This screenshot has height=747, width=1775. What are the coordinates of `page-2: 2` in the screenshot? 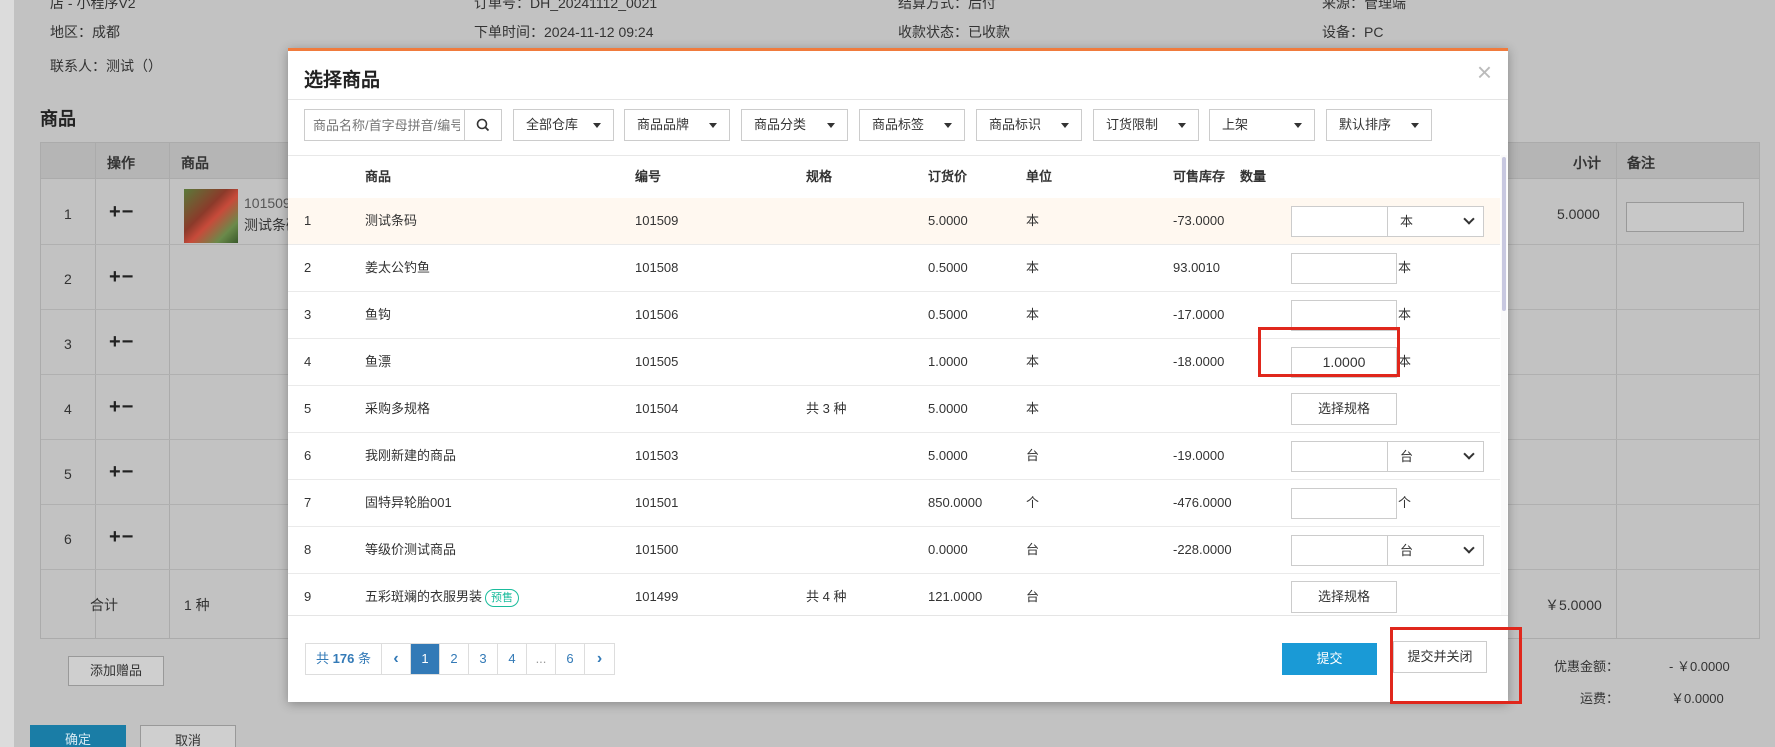 It's located at (454, 659).